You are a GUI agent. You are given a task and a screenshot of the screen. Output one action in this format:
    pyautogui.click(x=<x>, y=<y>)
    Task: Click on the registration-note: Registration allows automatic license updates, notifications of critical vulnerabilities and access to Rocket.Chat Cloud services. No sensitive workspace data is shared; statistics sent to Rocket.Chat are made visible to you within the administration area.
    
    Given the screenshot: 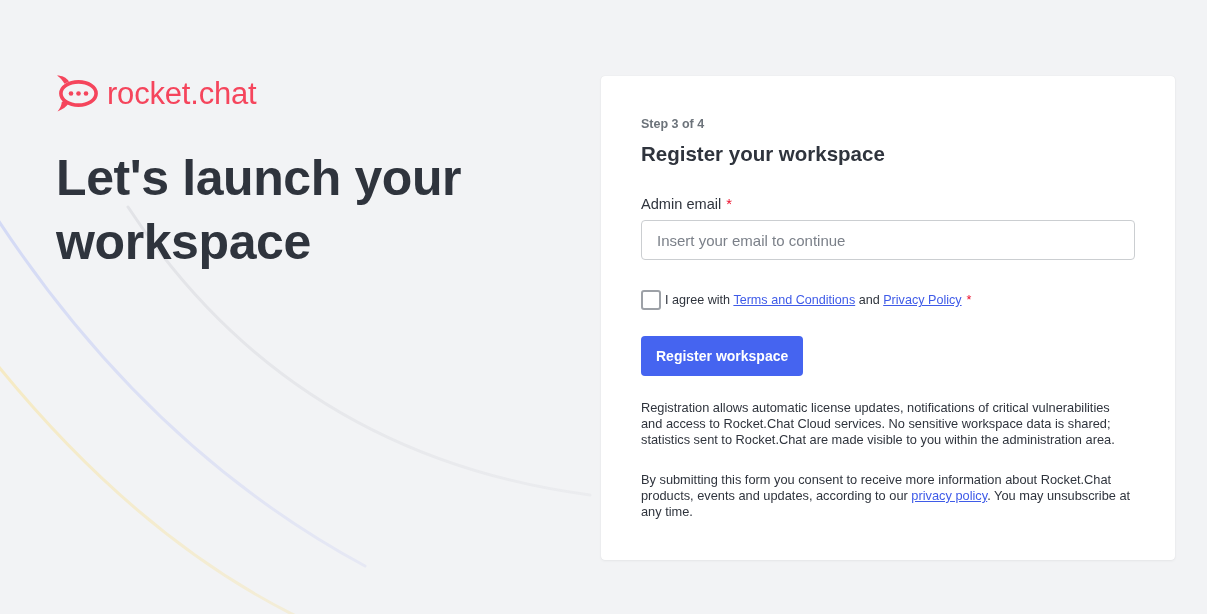 What is the action you would take?
    pyautogui.click(x=878, y=424)
    